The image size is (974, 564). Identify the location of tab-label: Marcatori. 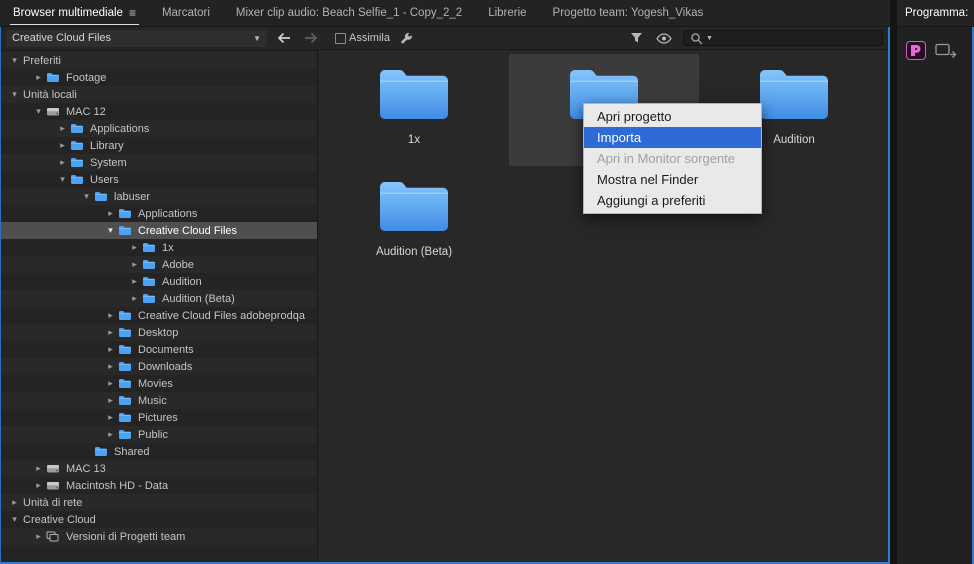
(185, 13).